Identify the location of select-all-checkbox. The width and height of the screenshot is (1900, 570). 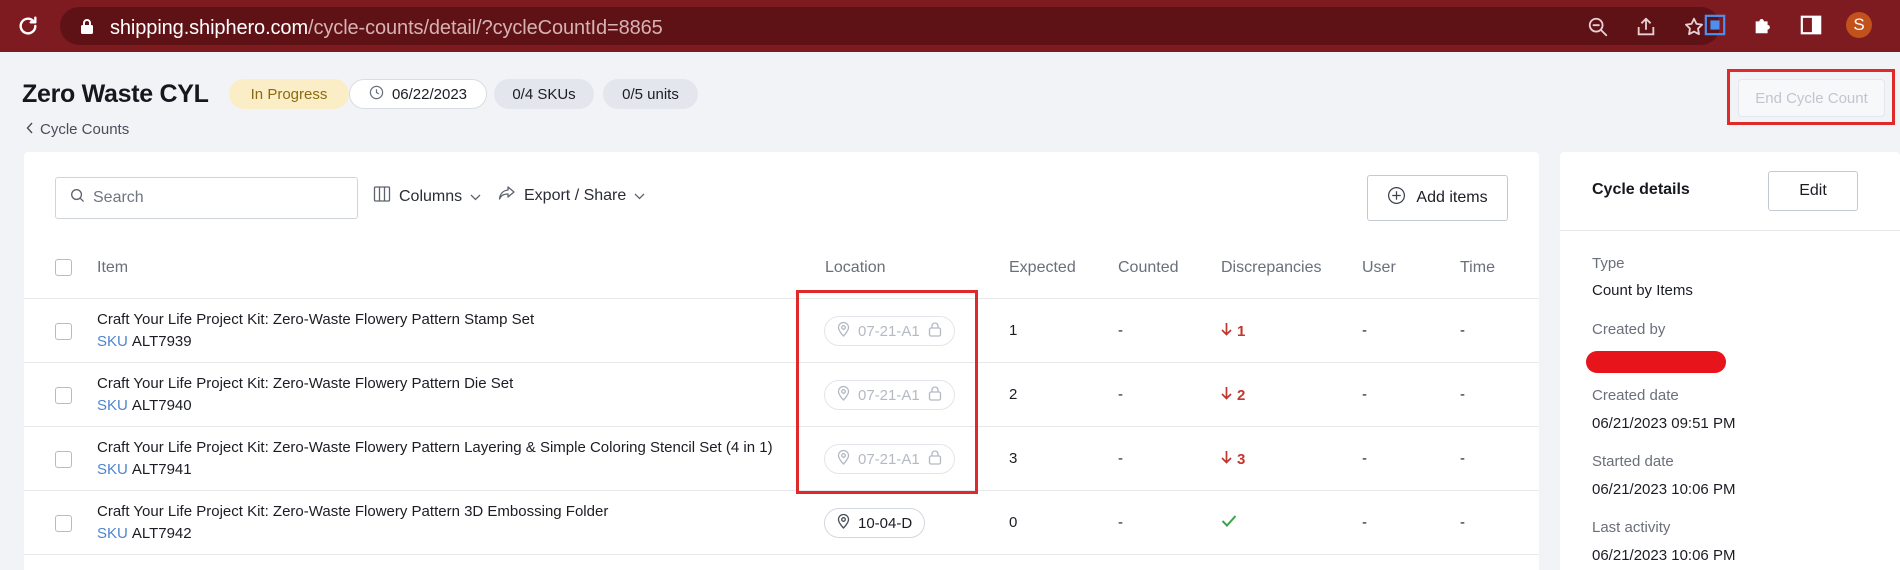
(63, 267).